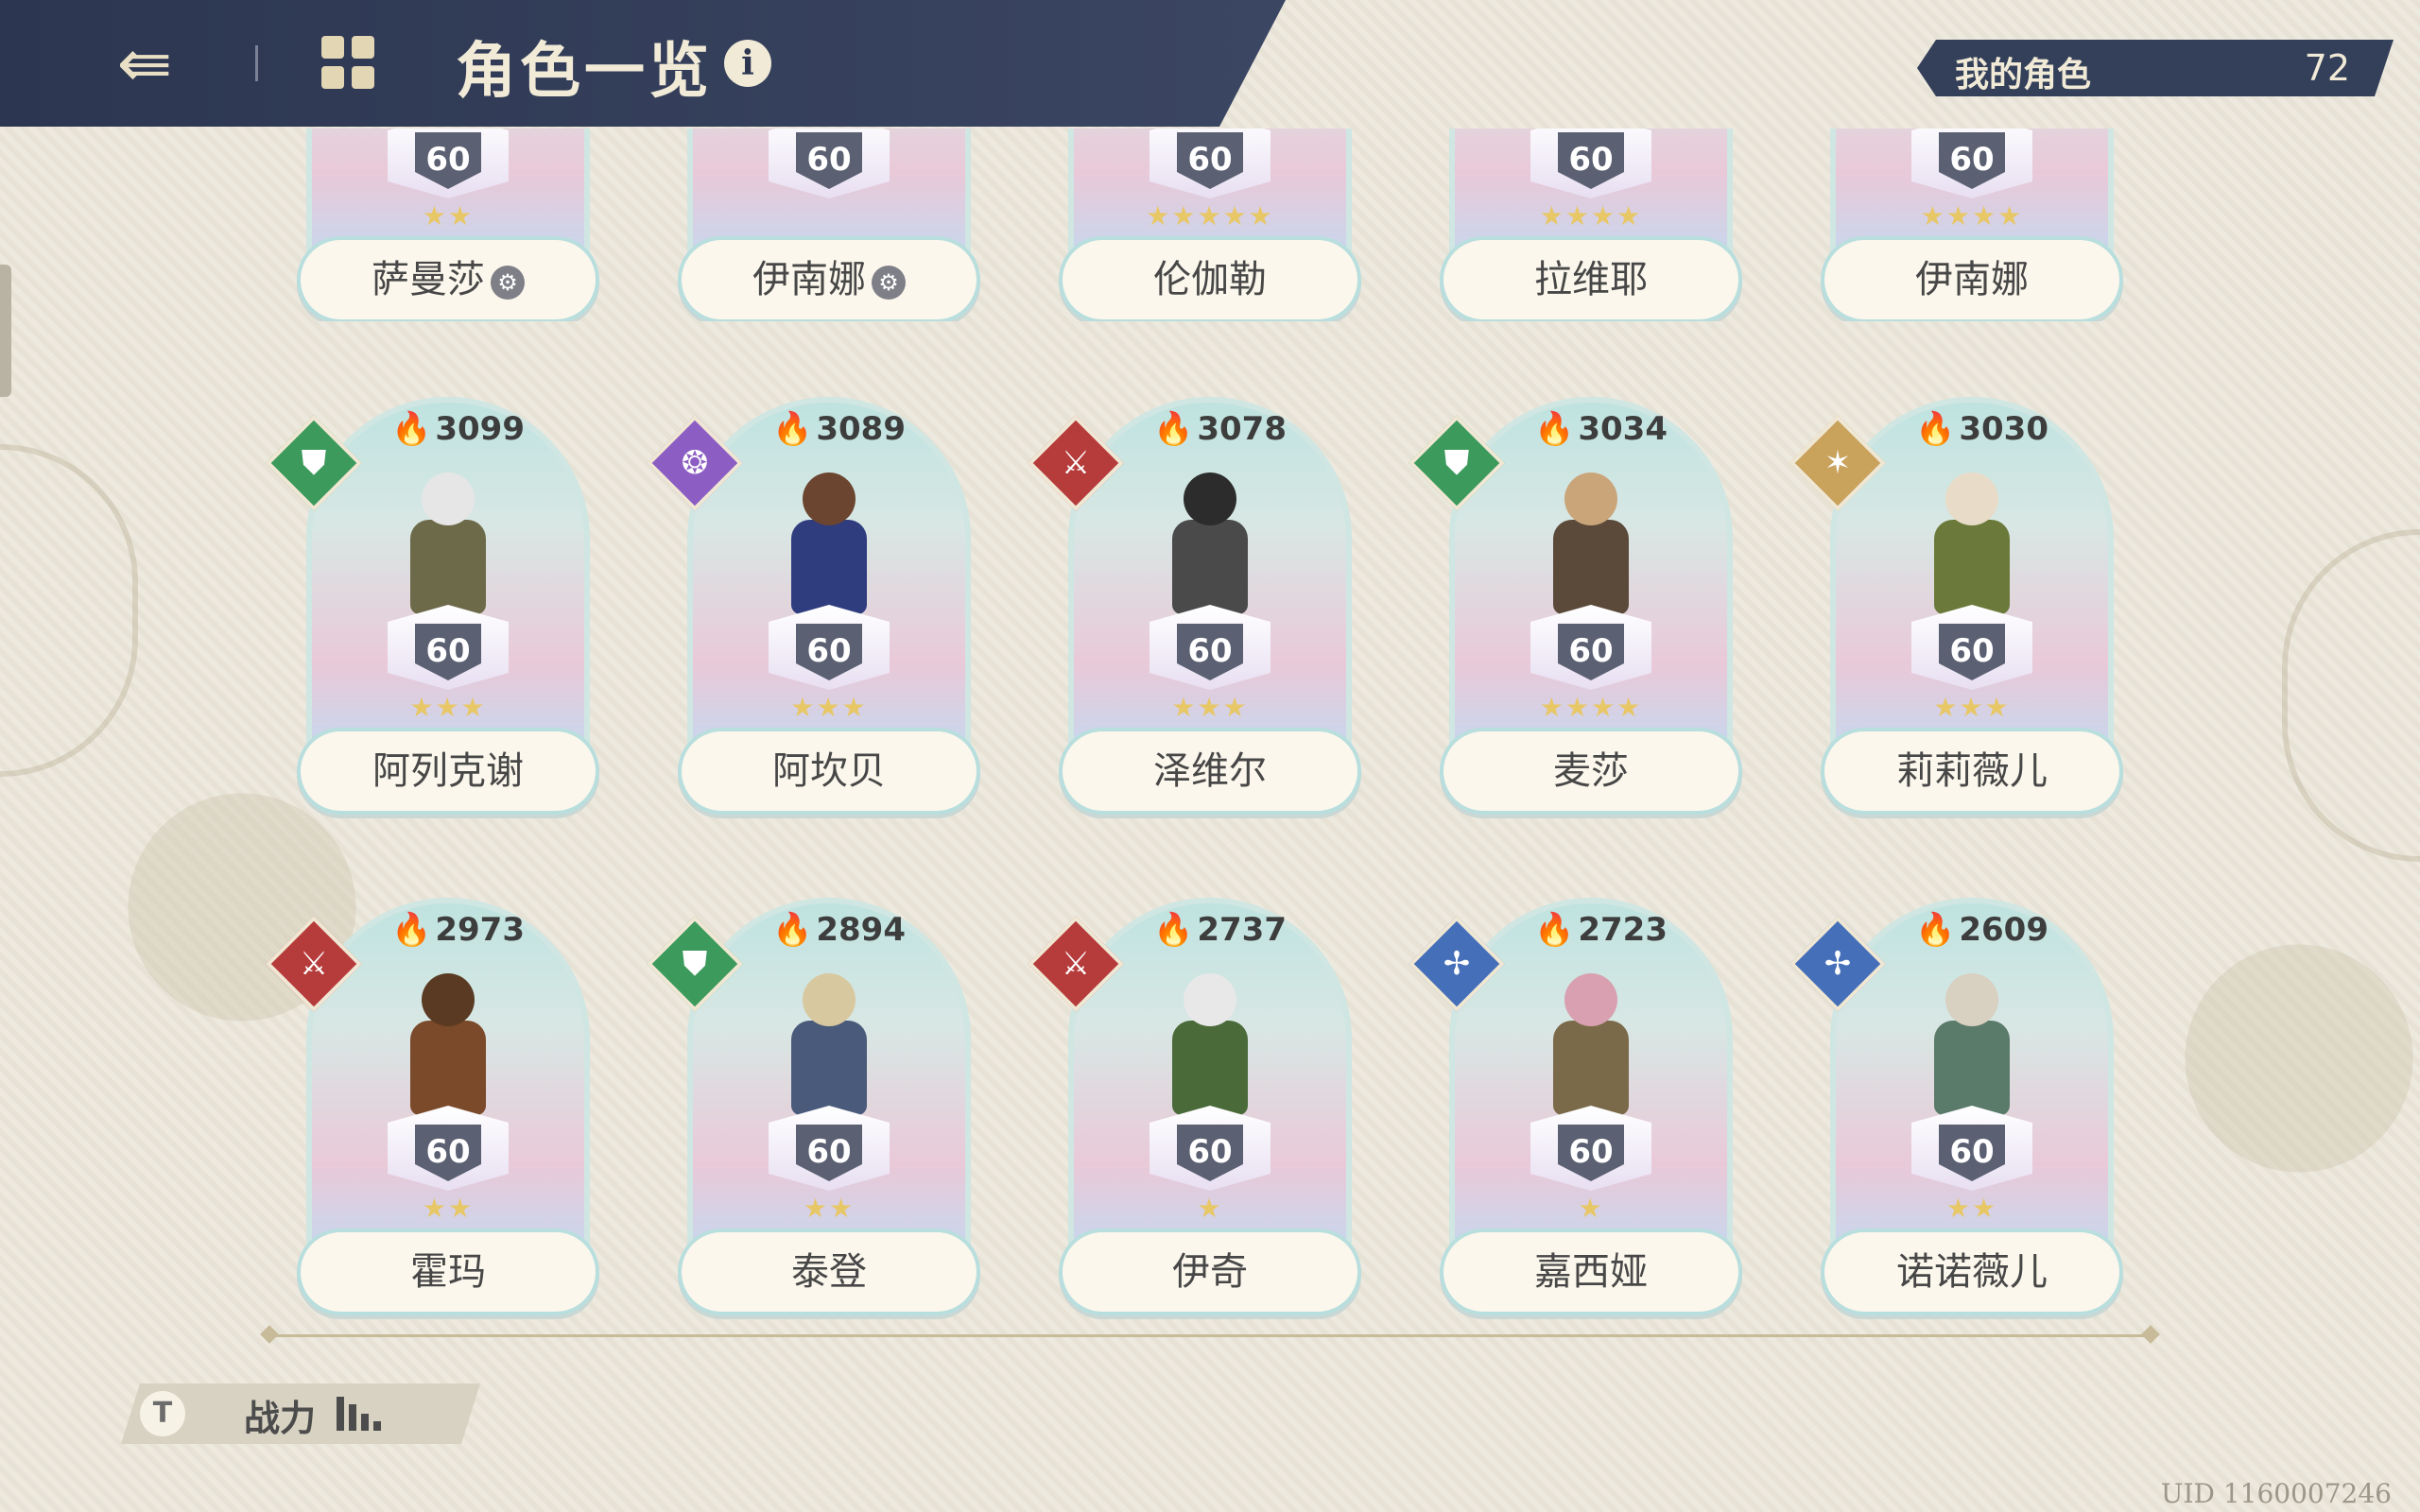 Image resolution: width=2420 pixels, height=1512 pixels. I want to click on character-card: ⚔ 🔥 2737 60 ★ 伊奇, so click(1194, 1106).